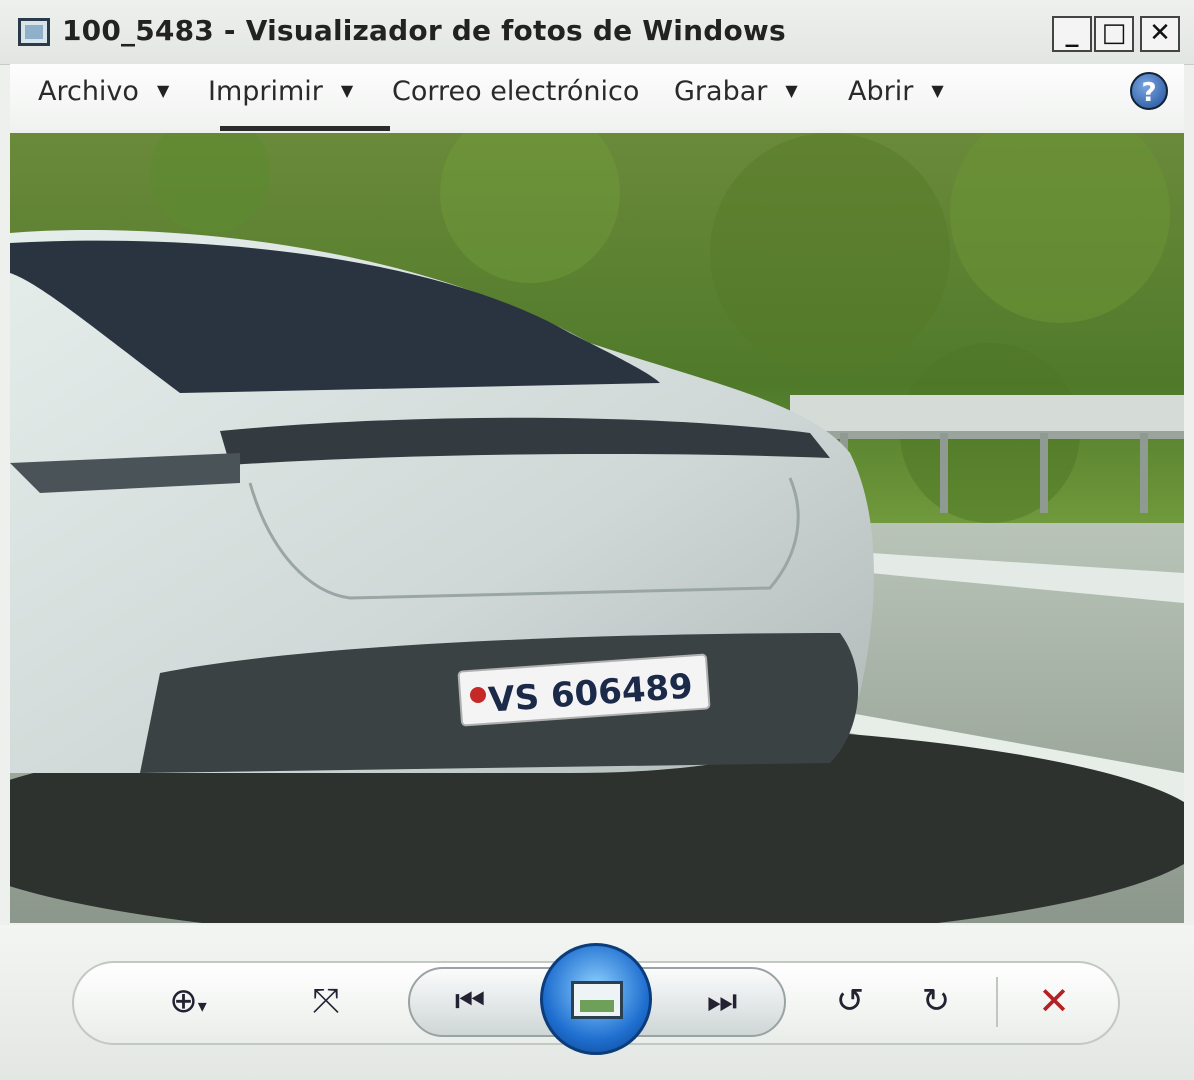 Image resolution: width=1194 pixels, height=1080 pixels. What do you see at coordinates (265, 91) in the screenshot?
I see `menu-imprimir-label: Imprimir` at bounding box center [265, 91].